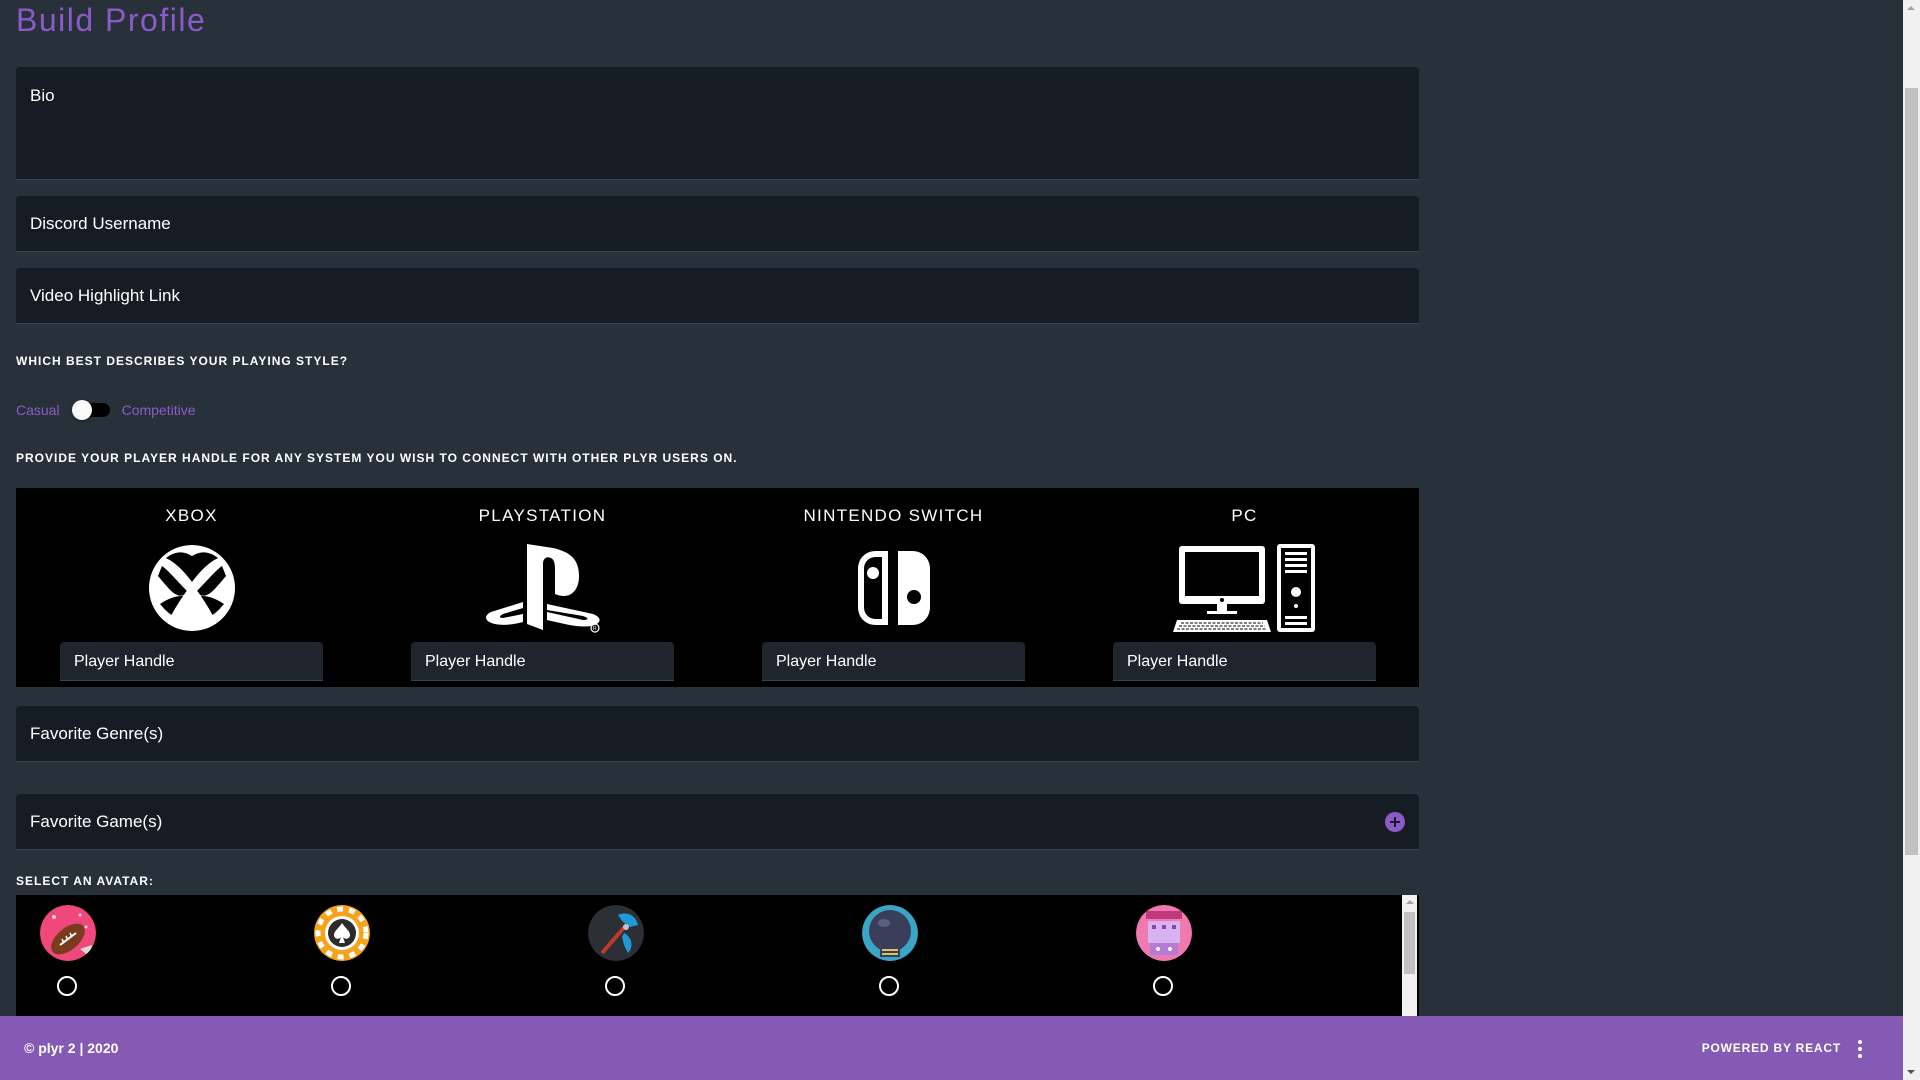  I want to click on avatar-option-football, so click(68, 955).